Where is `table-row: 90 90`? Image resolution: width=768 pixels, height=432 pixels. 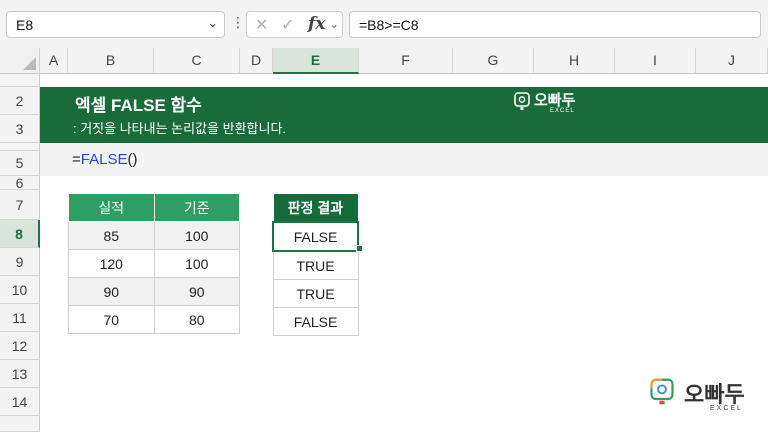 table-row: 90 90 is located at coordinates (154, 291).